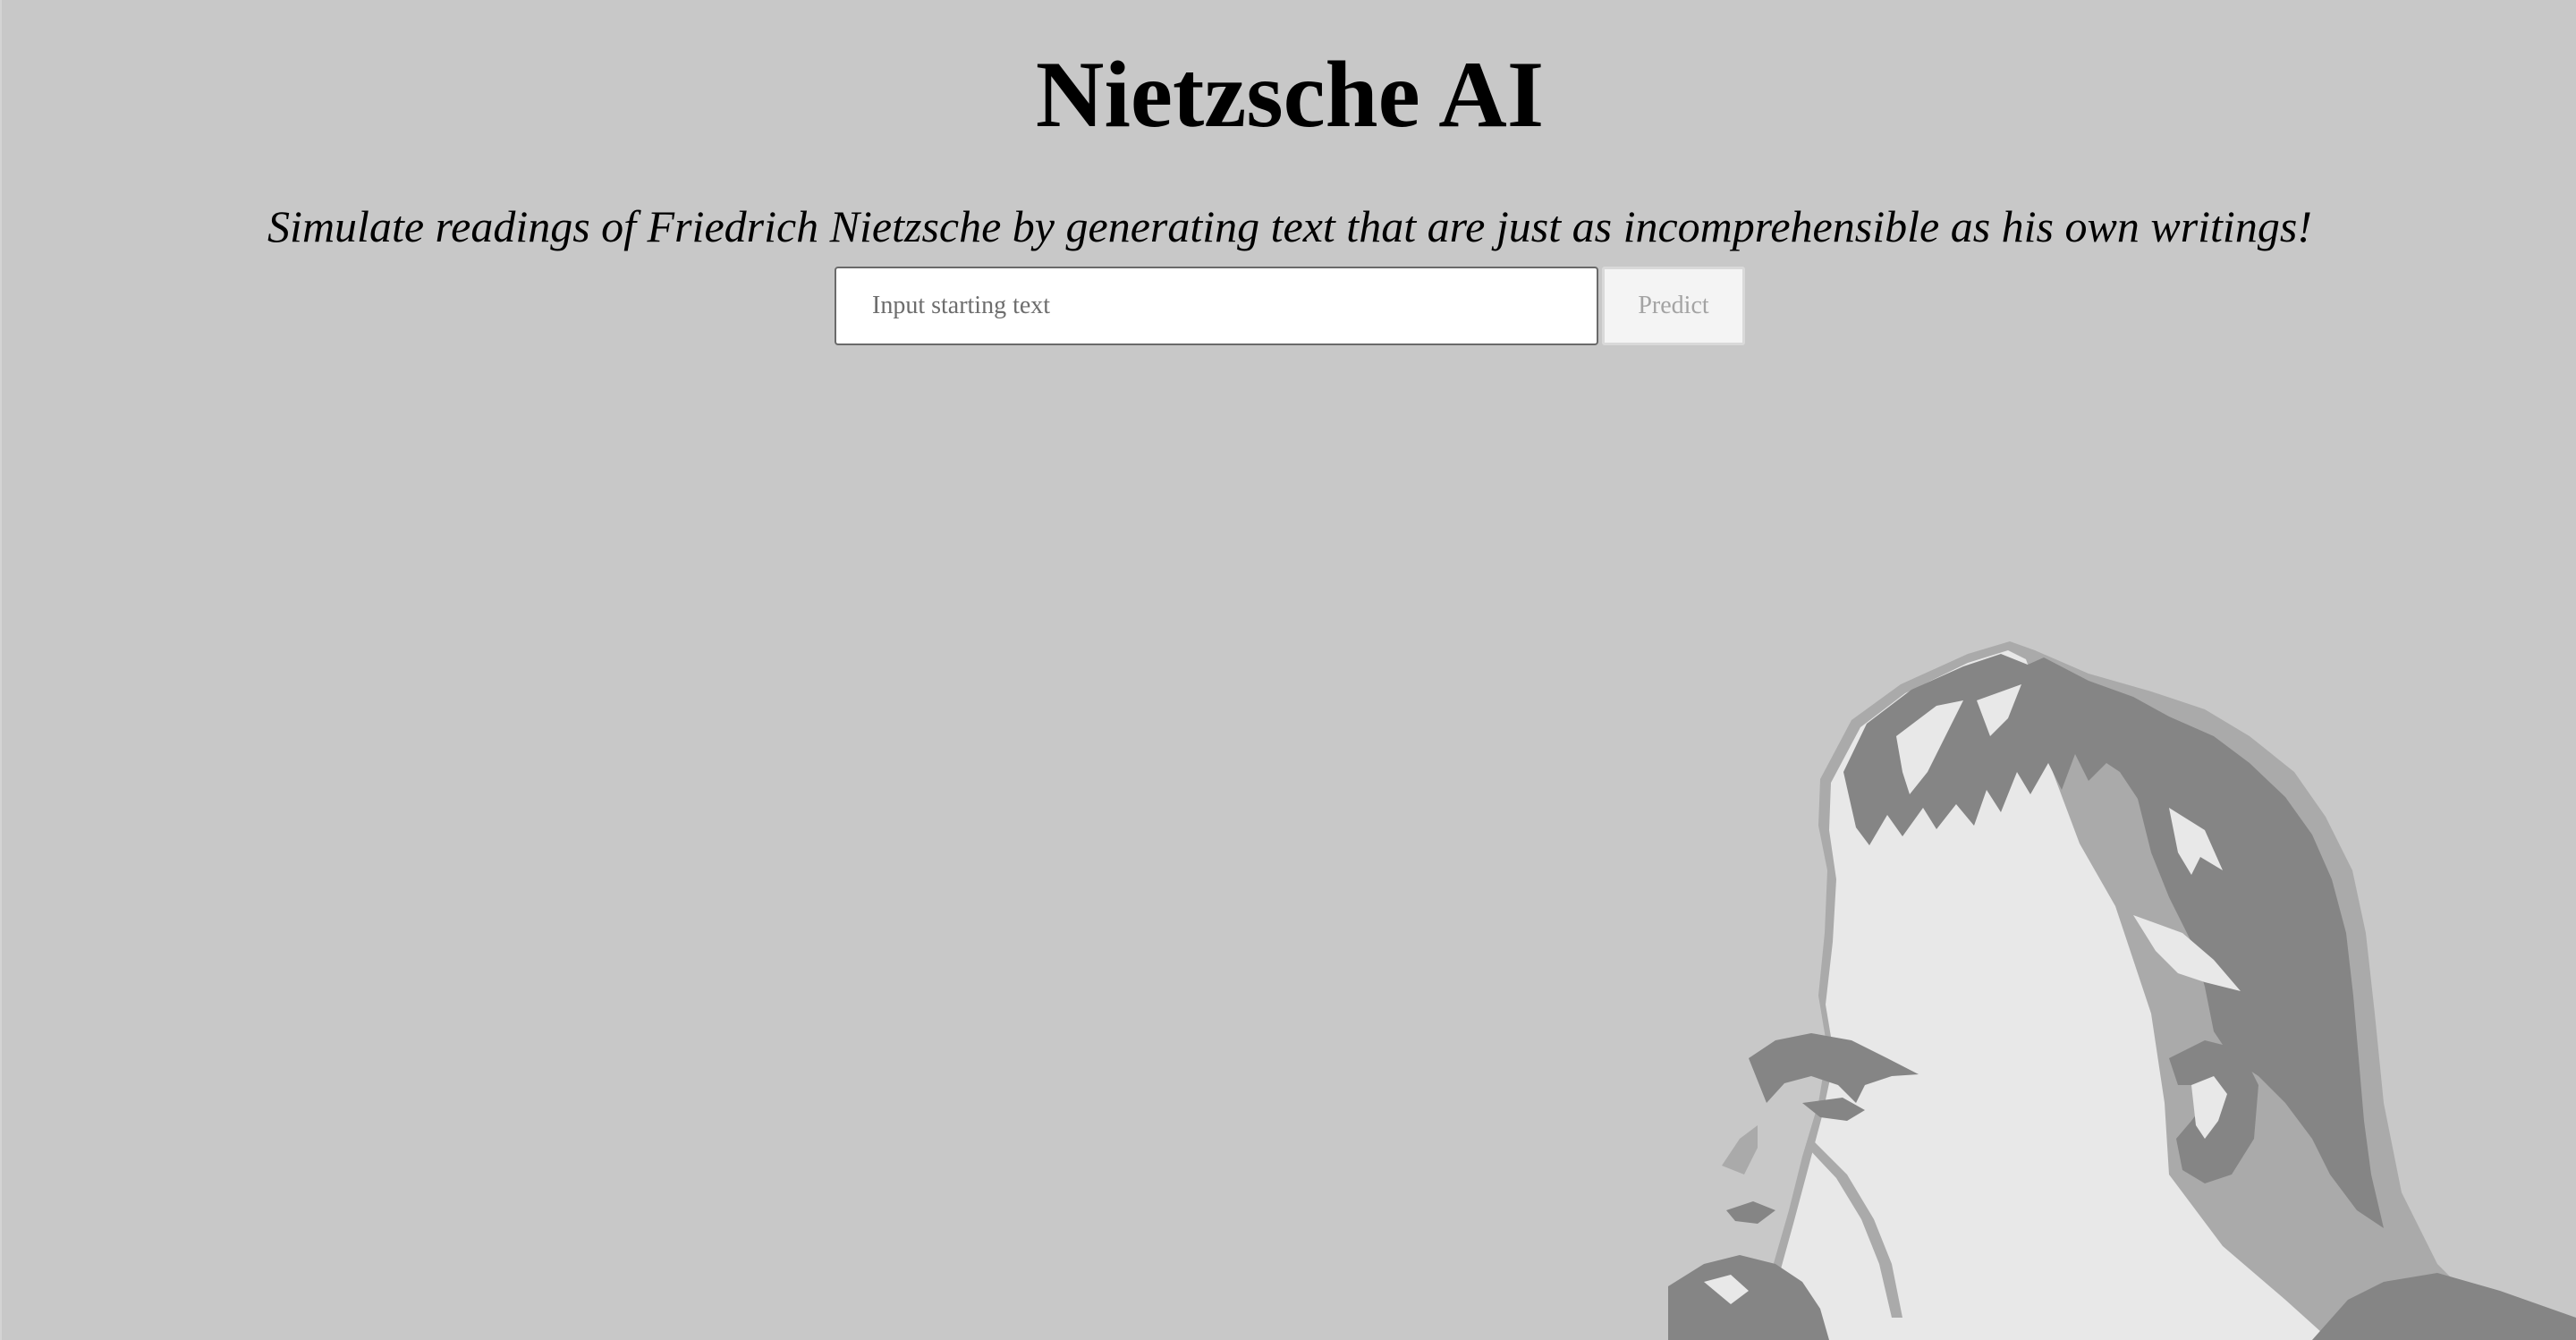 The width and height of the screenshot is (2576, 1340). What do you see at coordinates (1216, 306) in the screenshot?
I see `starting-text-input` at bounding box center [1216, 306].